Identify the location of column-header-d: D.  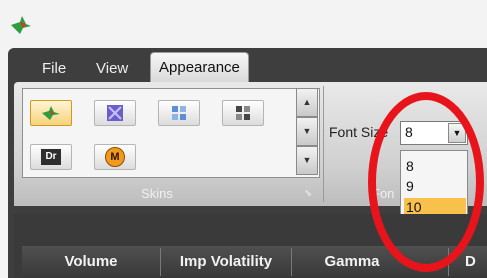
(468, 262).